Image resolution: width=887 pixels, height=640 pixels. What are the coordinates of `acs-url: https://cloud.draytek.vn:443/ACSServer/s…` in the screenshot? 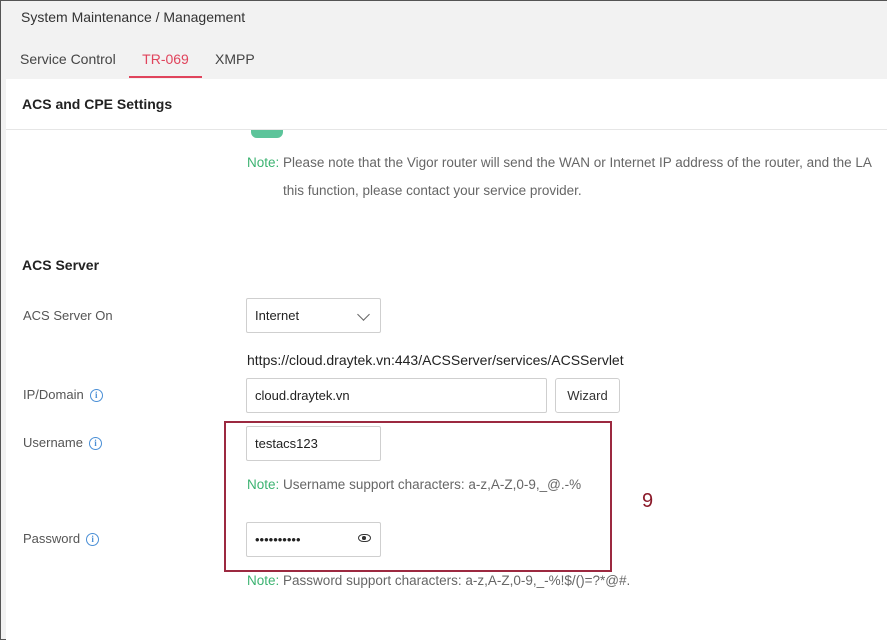 It's located at (435, 360).